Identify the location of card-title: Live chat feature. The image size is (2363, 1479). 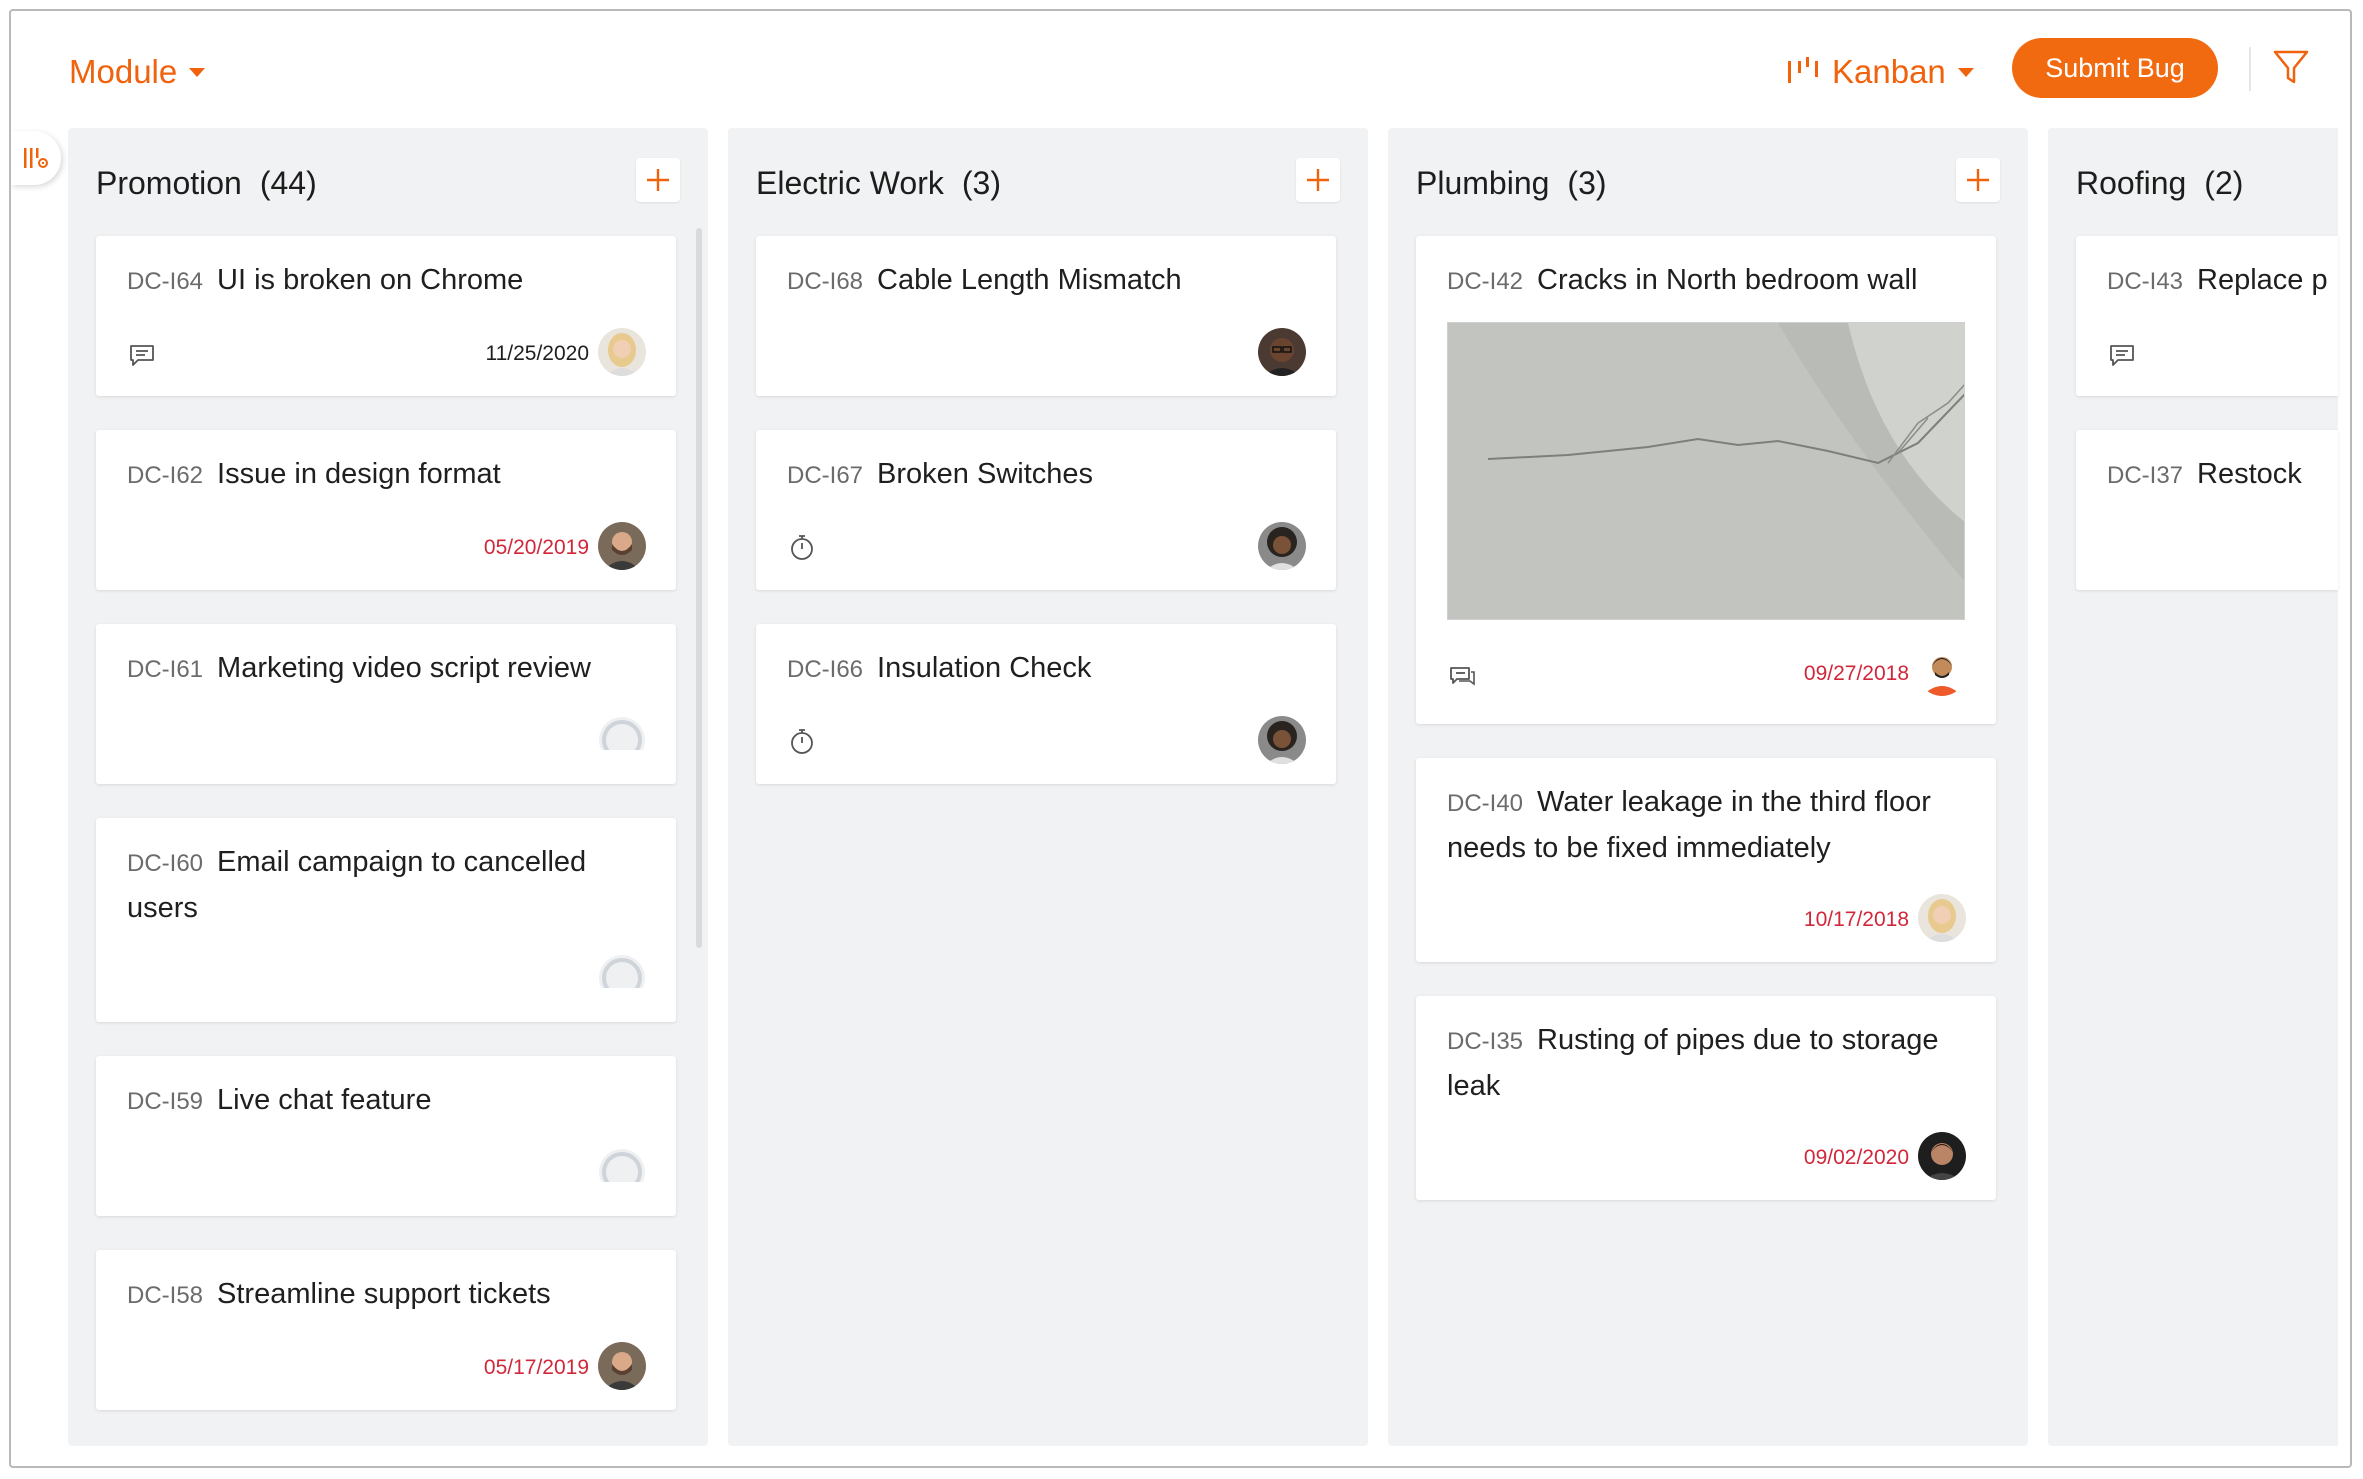
(324, 1100).